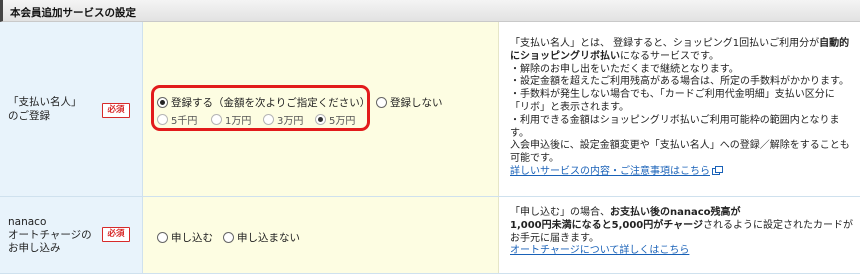 Image resolution: width=860 pixels, height=274 pixels. What do you see at coordinates (519, 133) in the screenshot?
I see `desc-line: す。` at bounding box center [519, 133].